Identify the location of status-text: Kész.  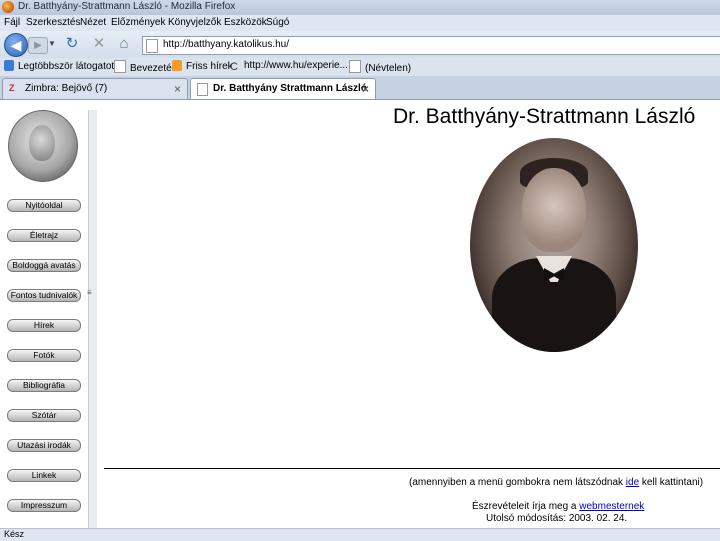
(14, 534).